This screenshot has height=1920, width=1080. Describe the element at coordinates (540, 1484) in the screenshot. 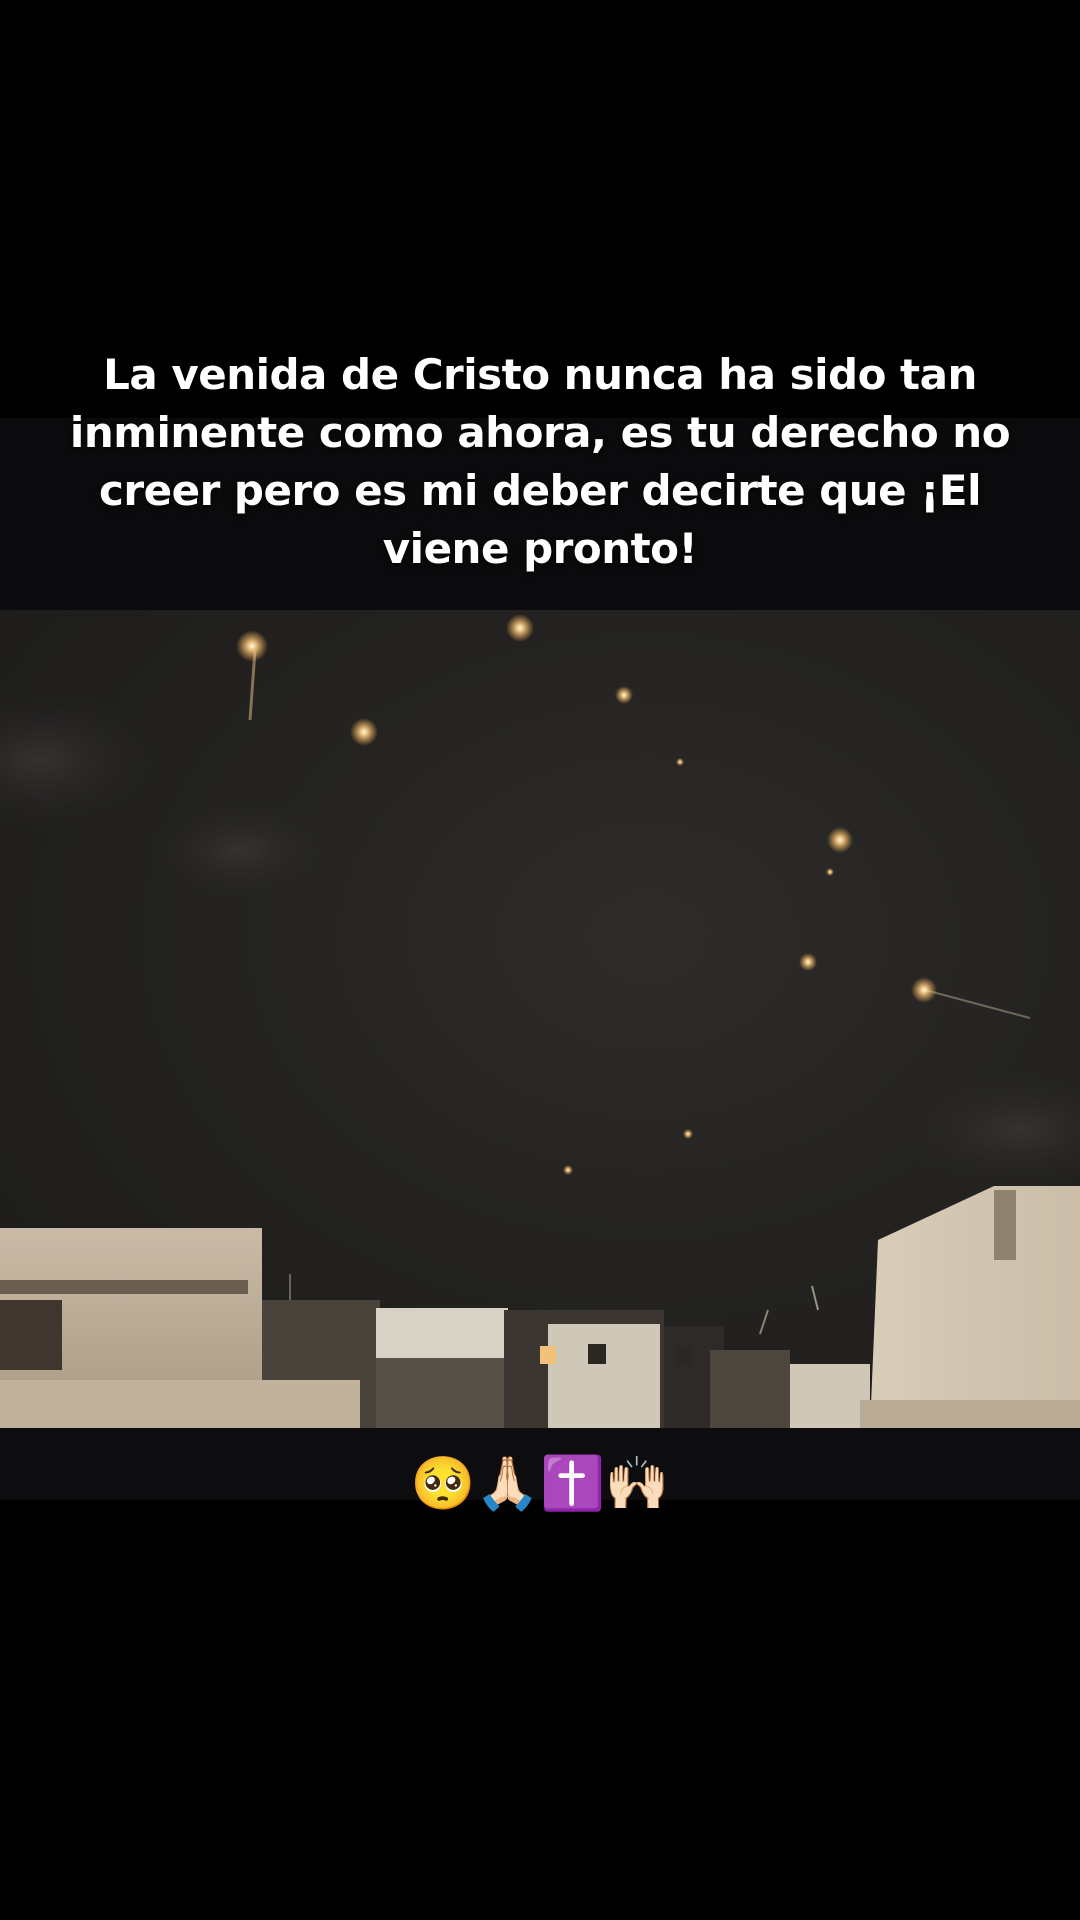

I see `emoji-caption: 🥺🙏🏻✝️🙌🏻` at that location.